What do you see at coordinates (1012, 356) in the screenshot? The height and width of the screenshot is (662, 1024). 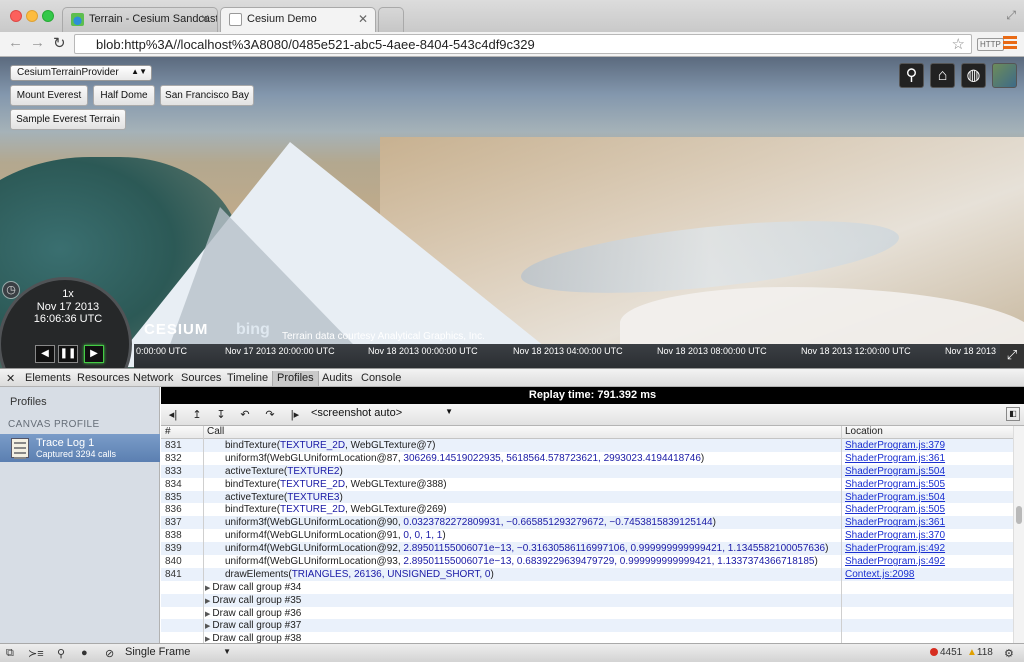 I see `fullscreen-icon: ⤢` at bounding box center [1012, 356].